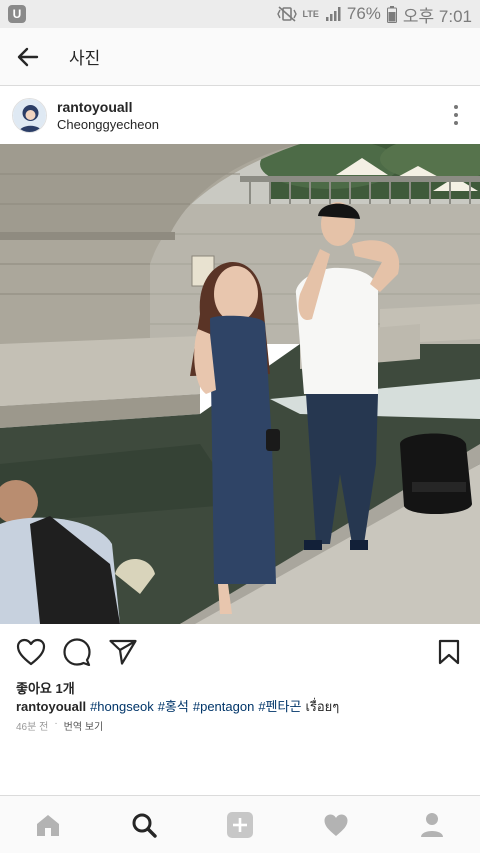 The width and height of the screenshot is (480, 854). I want to click on status-left: U, so click(17, 14).